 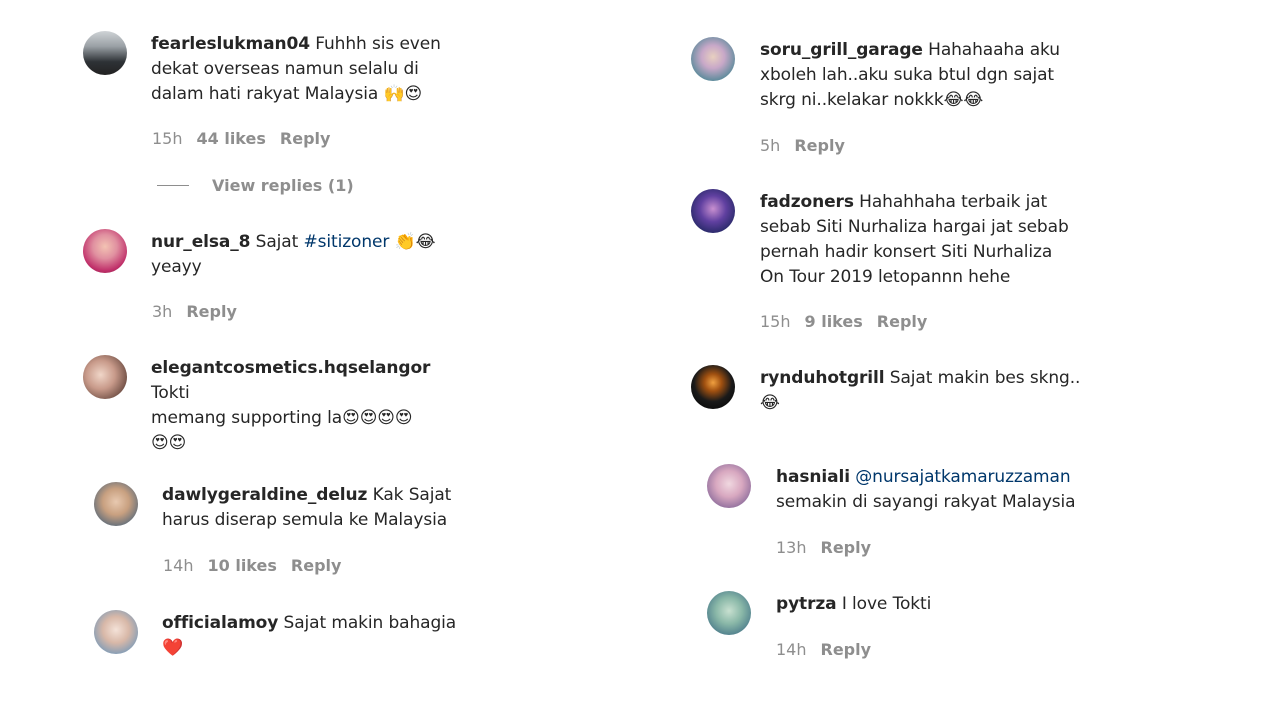 I want to click on comment-text: semakin di sayangi rakyat Malaysia, so click(x=926, y=502).